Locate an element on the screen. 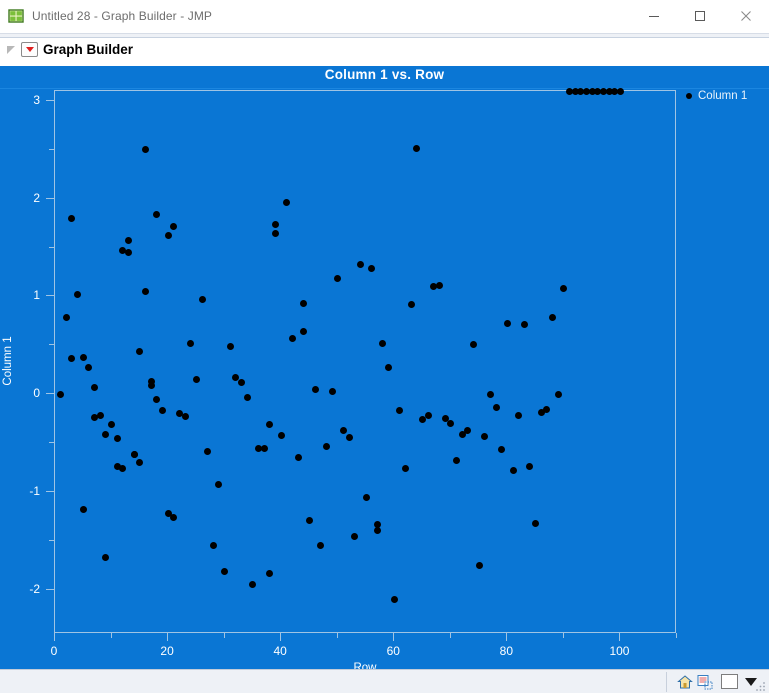 The width and height of the screenshot is (769, 693). chart-legend: Column 1 is located at coordinates (716, 96).